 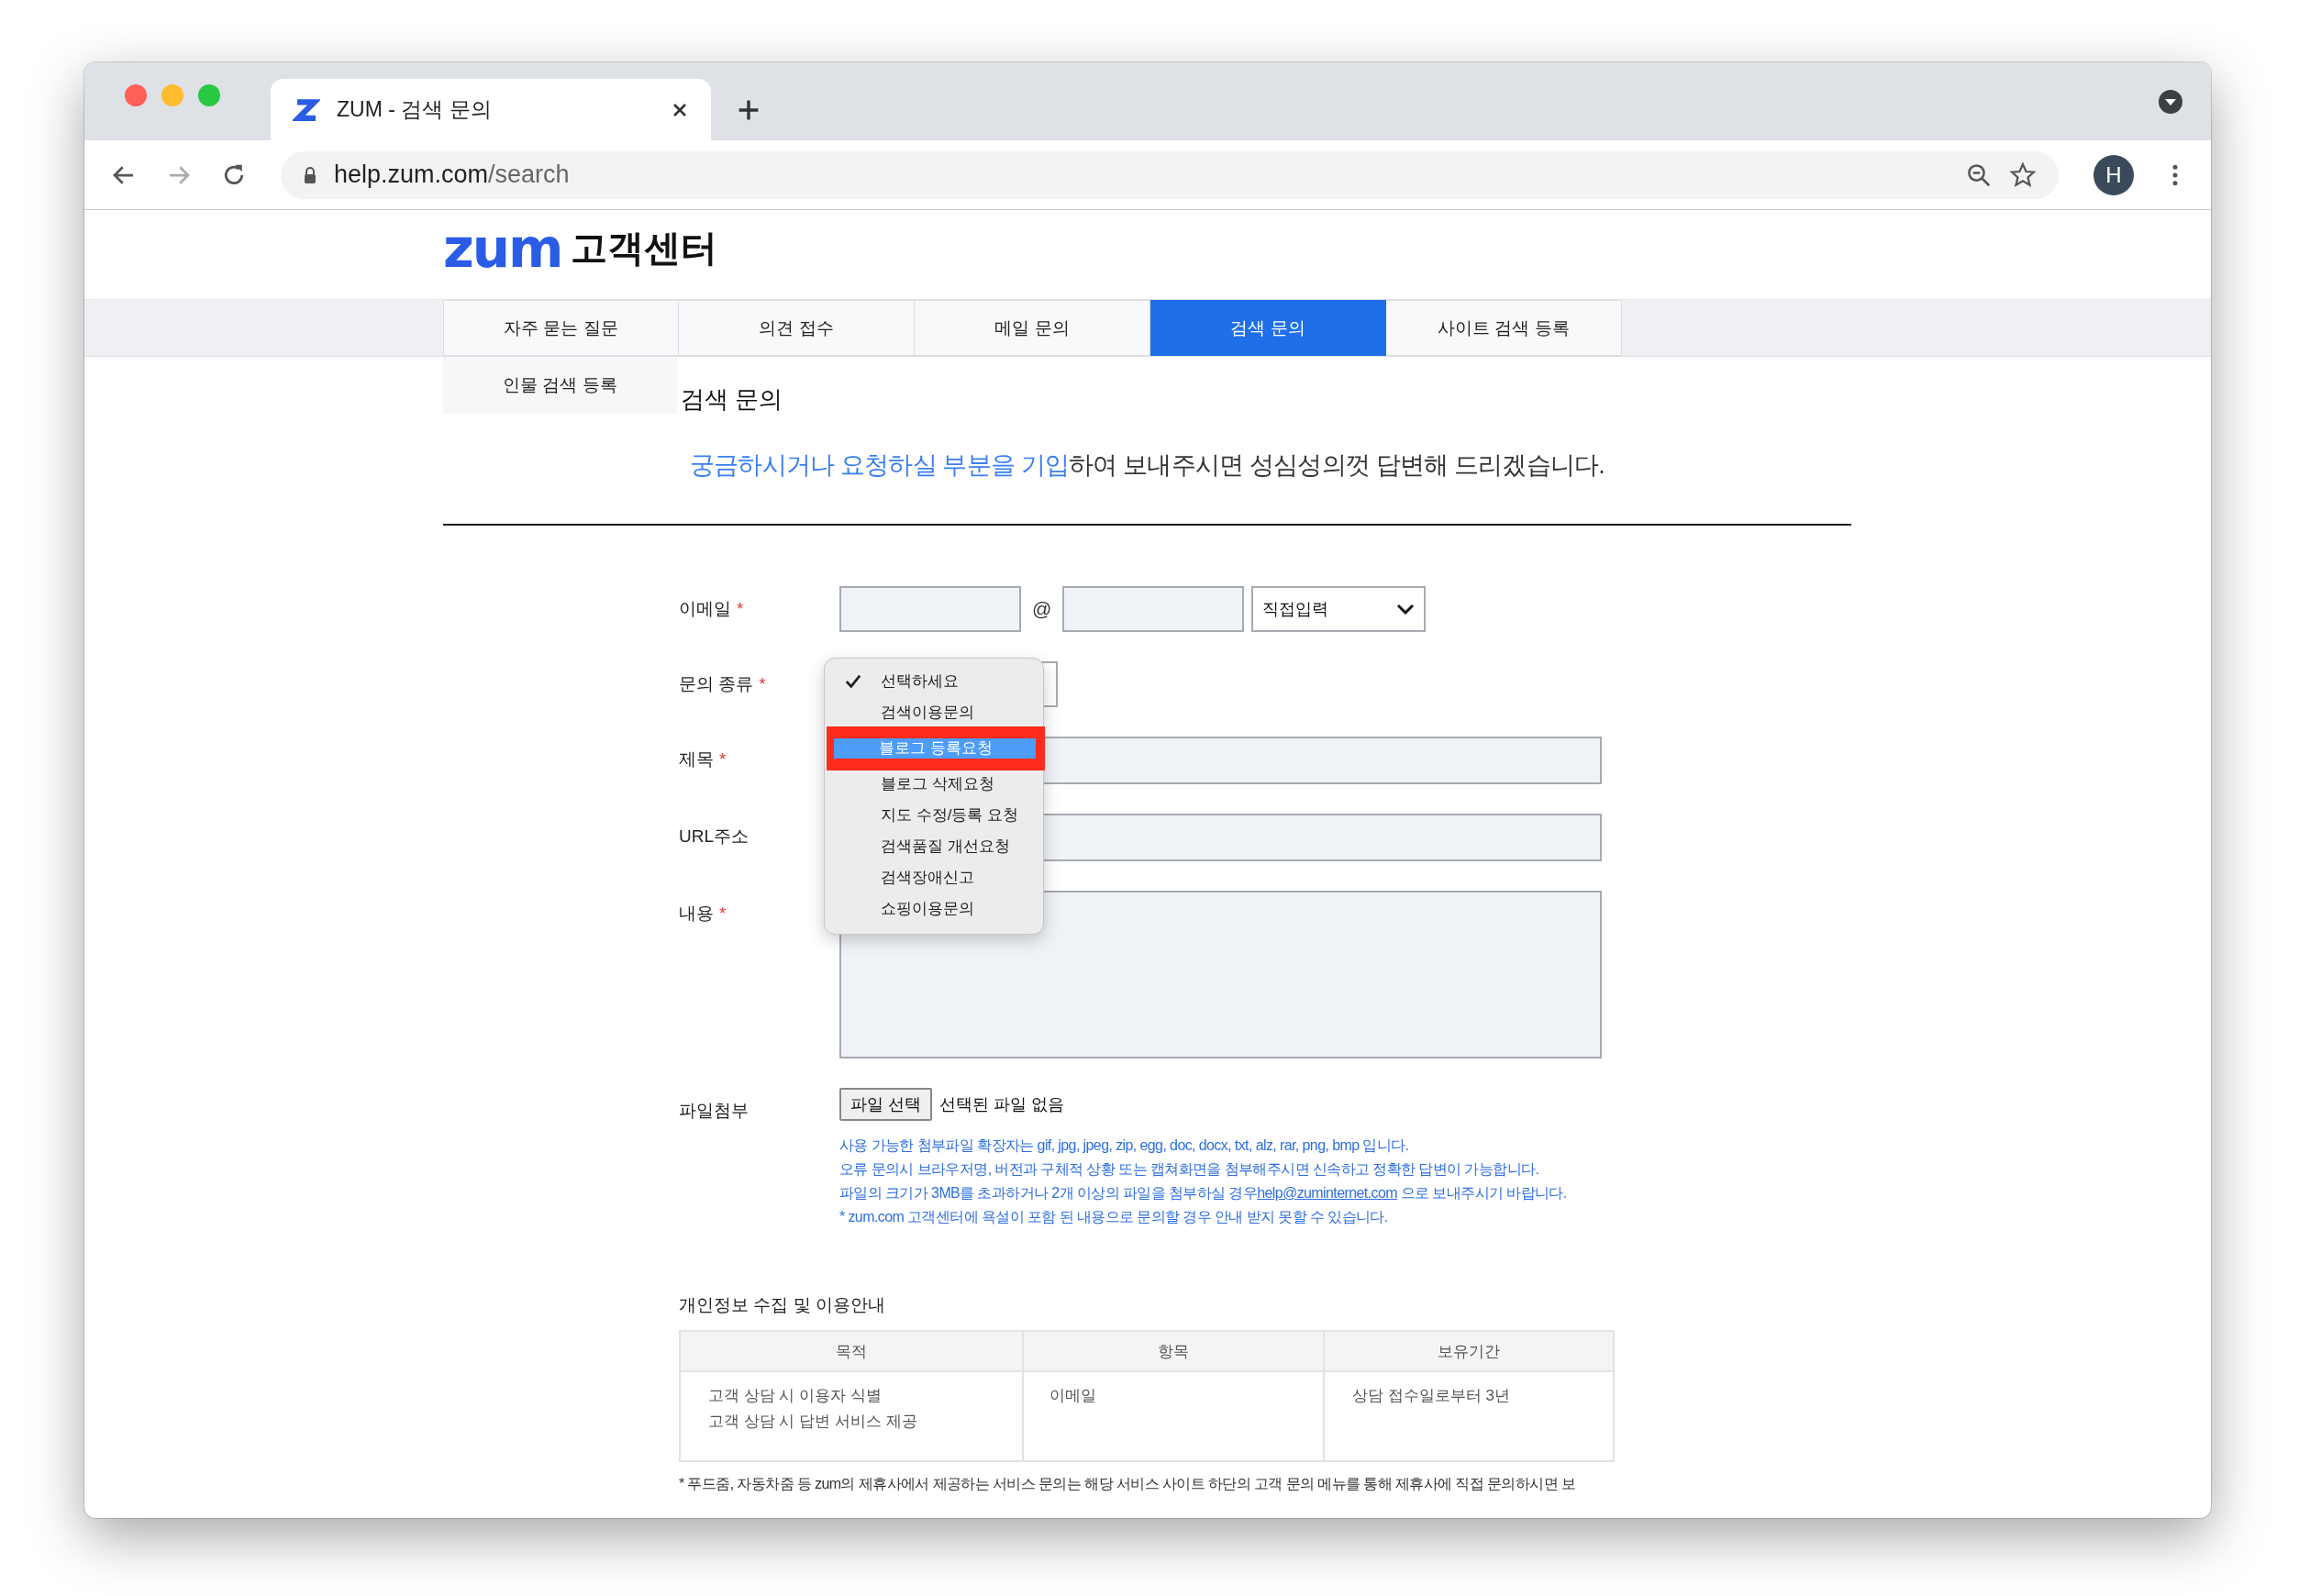 What do you see at coordinates (1504, 328) in the screenshot?
I see `nav-tab: 사이트 검색 등록` at bounding box center [1504, 328].